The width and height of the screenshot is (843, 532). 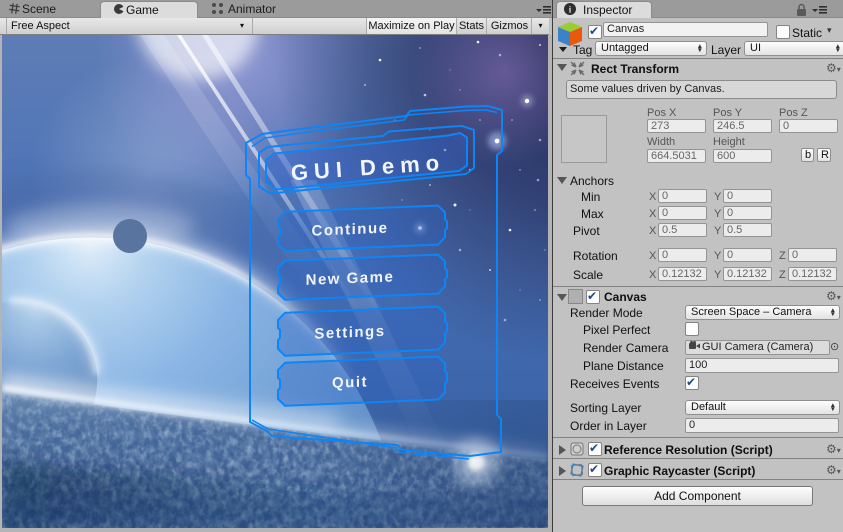 What do you see at coordinates (349, 333) in the screenshot?
I see `svg-text: Settings` at bounding box center [349, 333].